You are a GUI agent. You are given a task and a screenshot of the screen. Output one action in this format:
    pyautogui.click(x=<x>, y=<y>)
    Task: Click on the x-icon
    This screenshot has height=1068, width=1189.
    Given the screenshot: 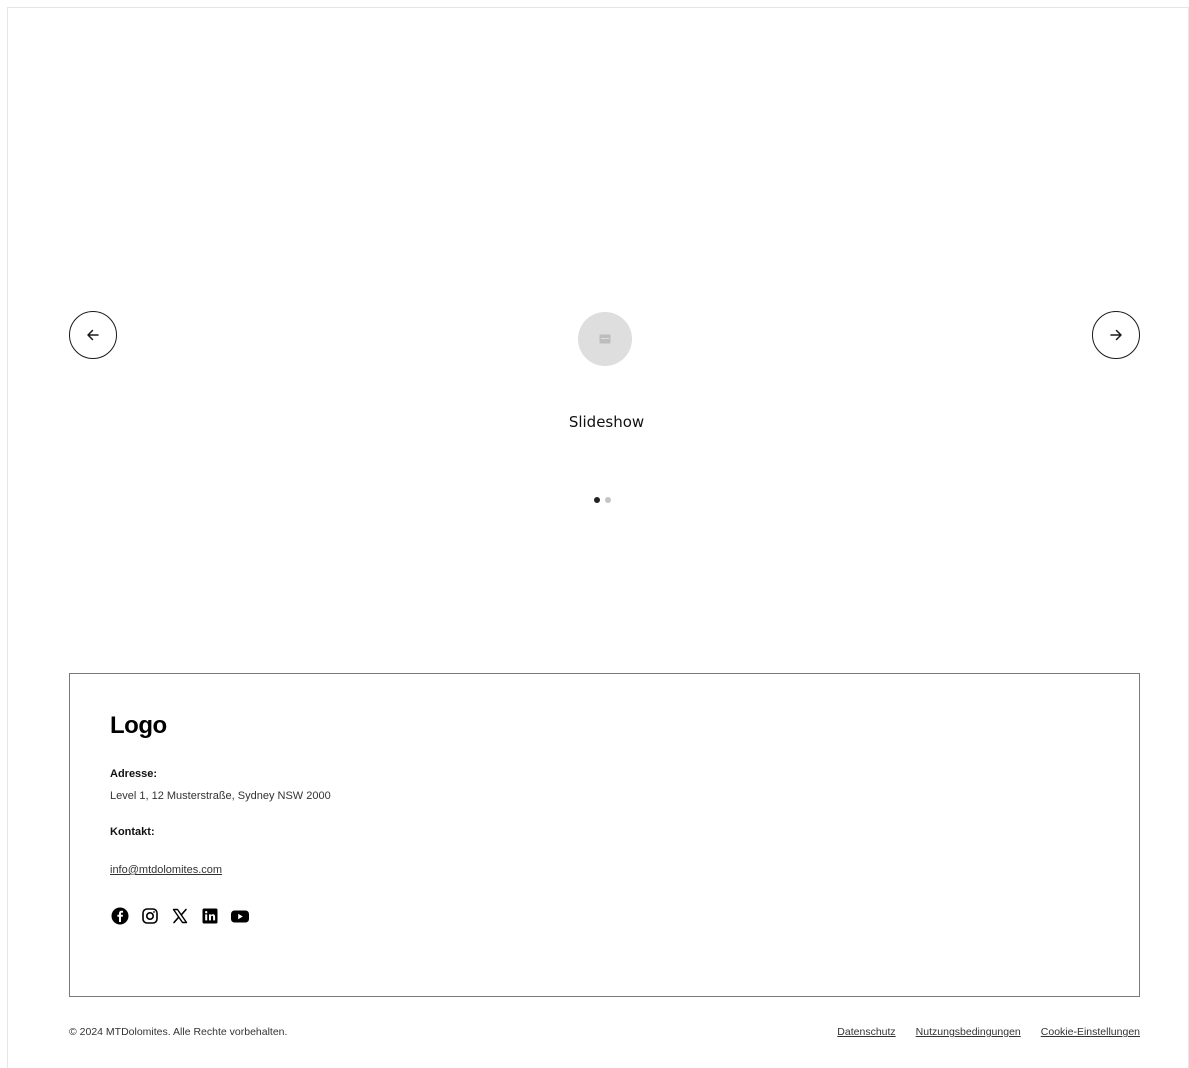 What is the action you would take?
    pyautogui.click(x=180, y=916)
    